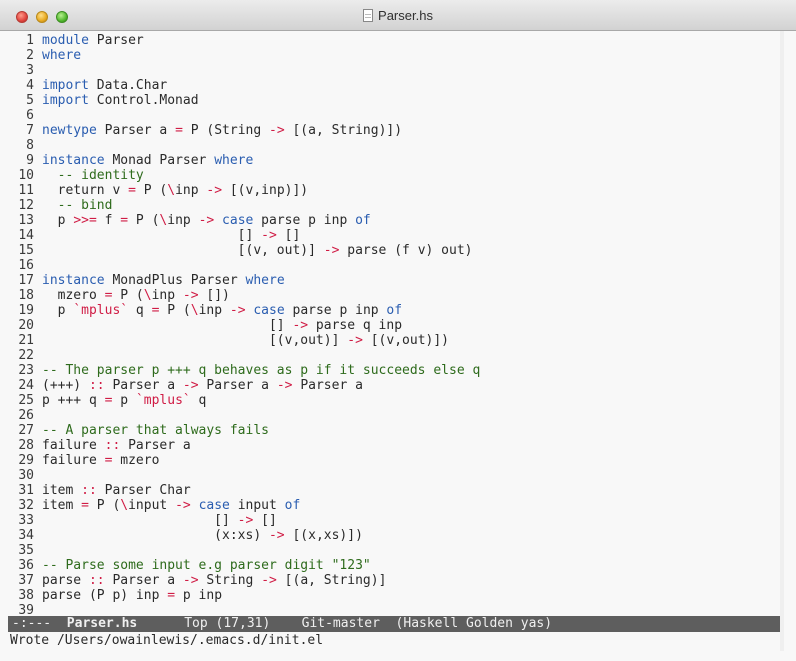 The width and height of the screenshot is (796, 661). Describe the element at coordinates (140, 310) in the screenshot. I see `code-token: q` at that location.